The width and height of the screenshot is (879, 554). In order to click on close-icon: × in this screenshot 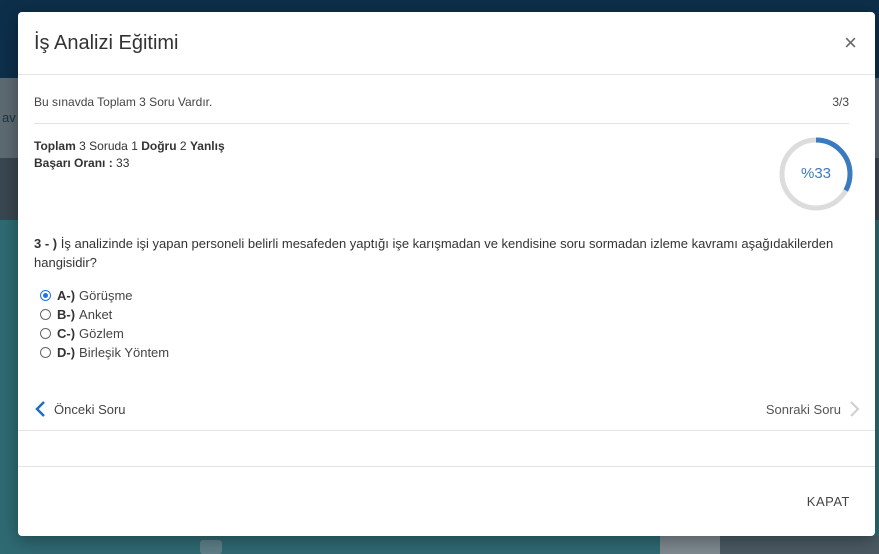, I will do `click(850, 43)`.